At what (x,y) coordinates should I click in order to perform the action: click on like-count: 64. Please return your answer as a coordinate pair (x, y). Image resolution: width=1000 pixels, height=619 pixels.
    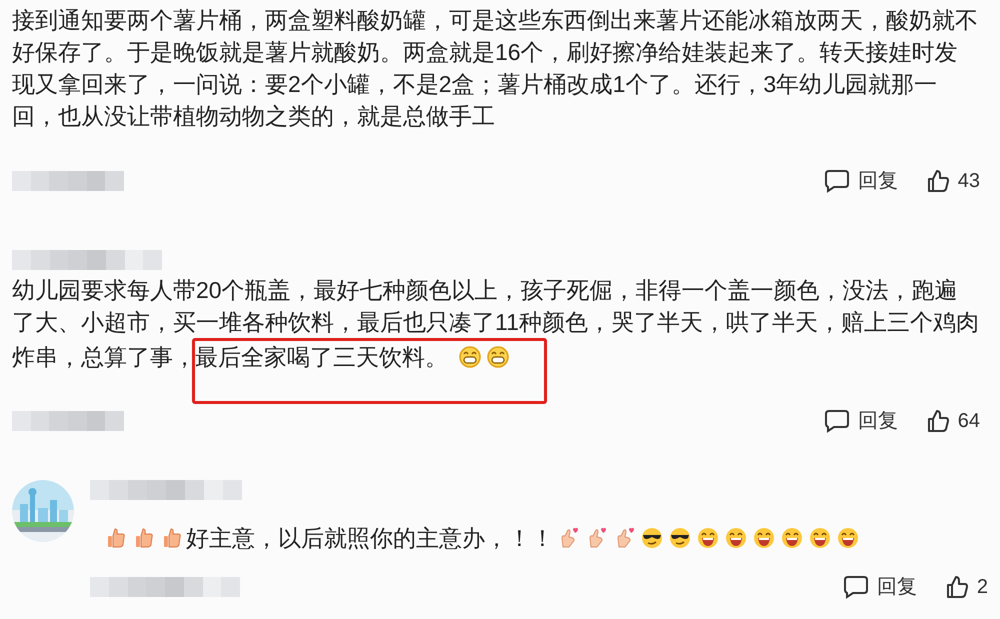
    Looking at the image, I should click on (969, 421).